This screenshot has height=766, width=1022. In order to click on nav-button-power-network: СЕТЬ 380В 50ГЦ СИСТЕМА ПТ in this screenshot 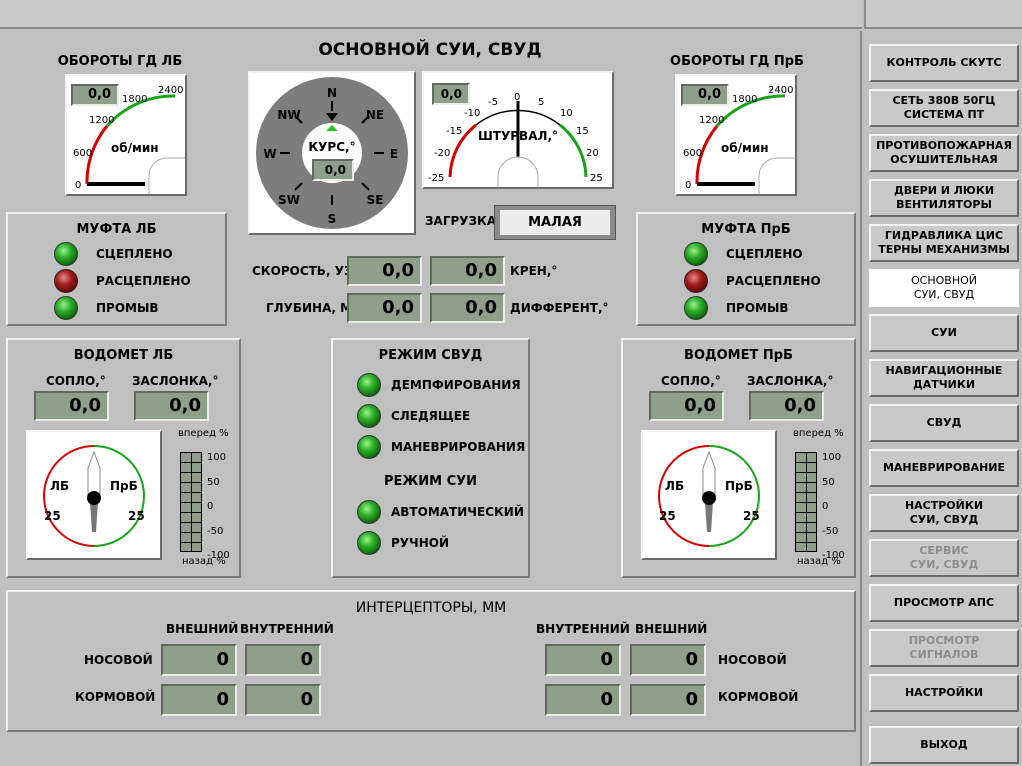, I will do `click(944, 108)`.